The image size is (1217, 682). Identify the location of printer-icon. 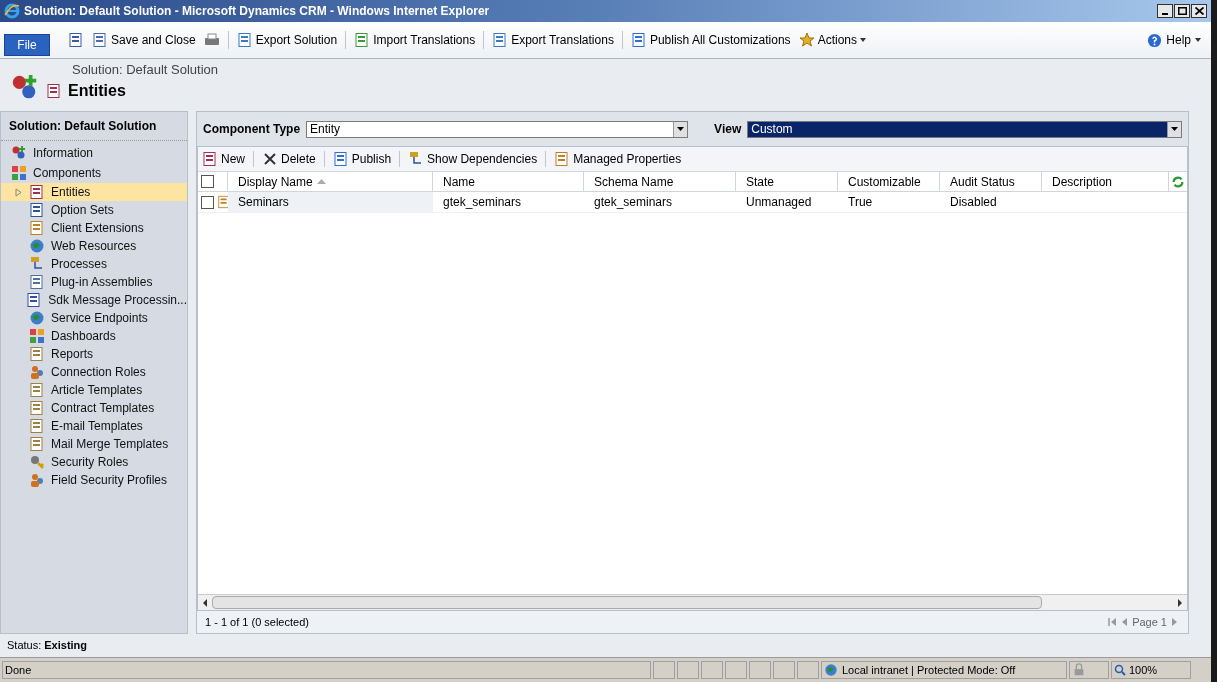
(211, 40).